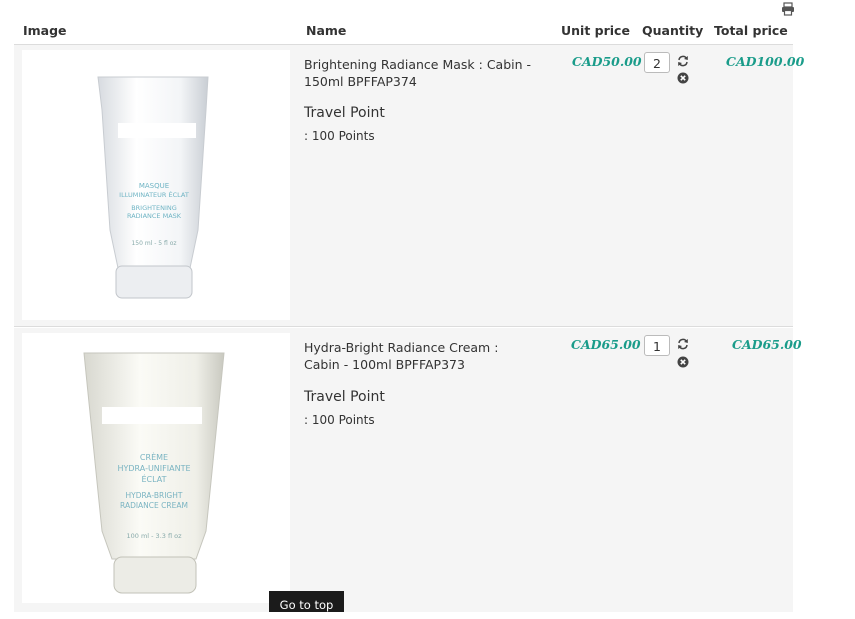  I want to click on svg-text: HYDRA-BRIGHT, so click(154, 495).